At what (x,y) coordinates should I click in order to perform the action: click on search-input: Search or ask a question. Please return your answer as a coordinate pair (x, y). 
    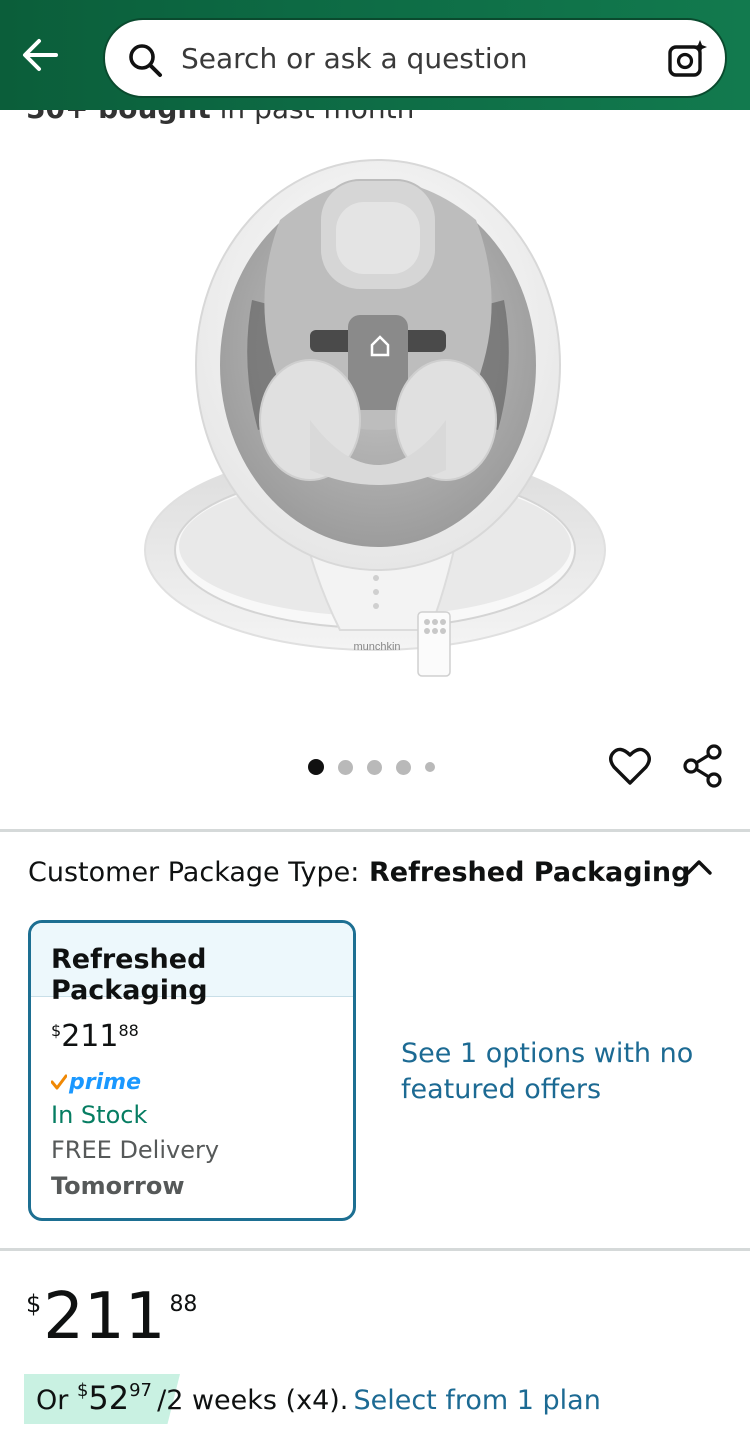
    Looking at the image, I should click on (354, 58).